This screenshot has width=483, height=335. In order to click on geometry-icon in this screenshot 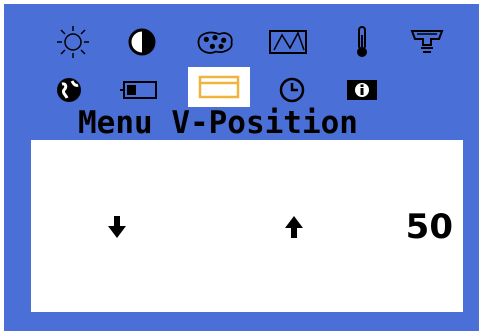, I will do `click(288, 42)`.